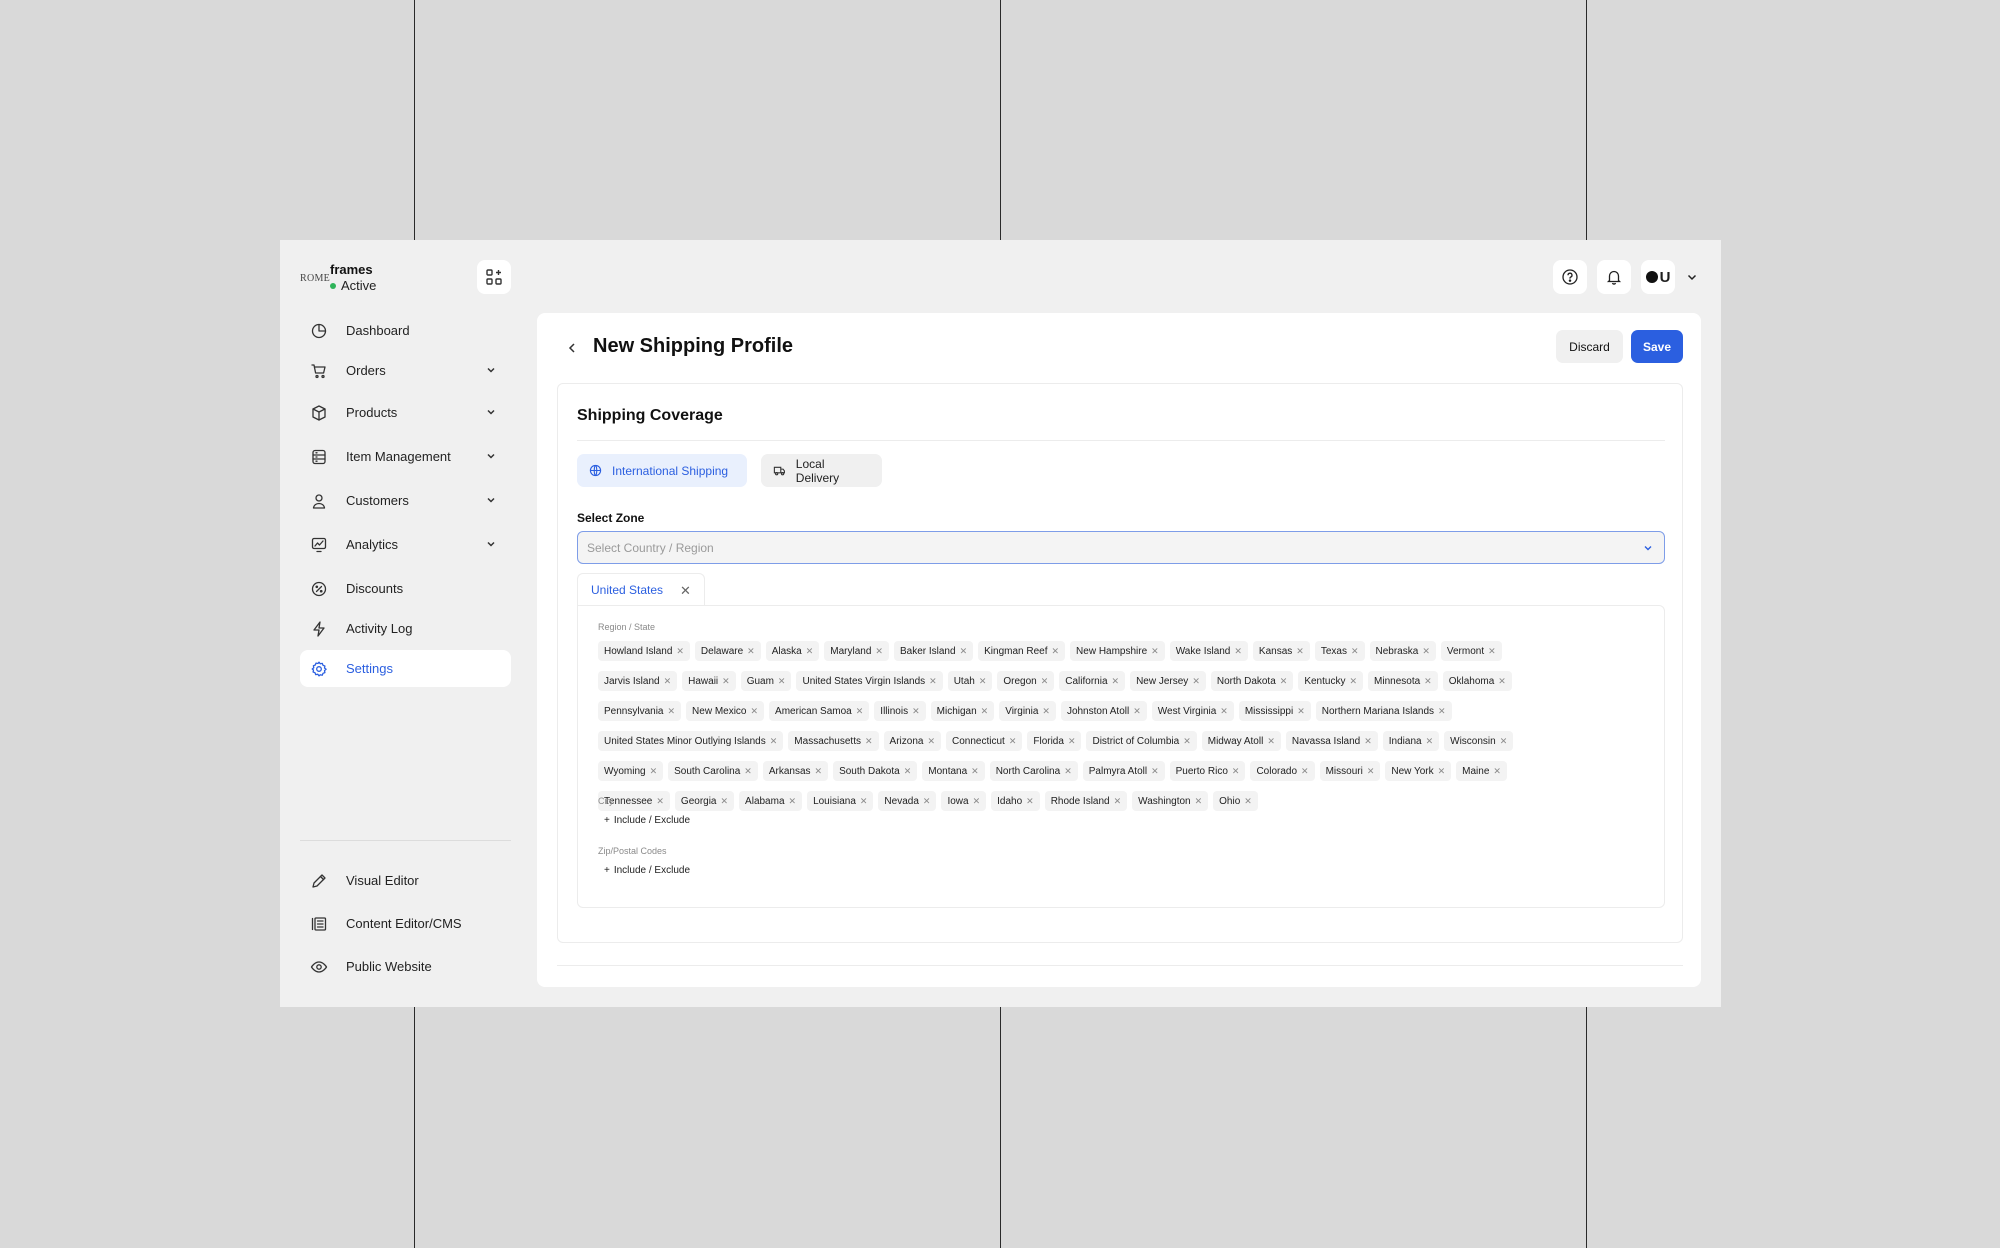 The width and height of the screenshot is (2000, 1248). What do you see at coordinates (704, 801) in the screenshot?
I see `region-chip: Georgia ✕` at bounding box center [704, 801].